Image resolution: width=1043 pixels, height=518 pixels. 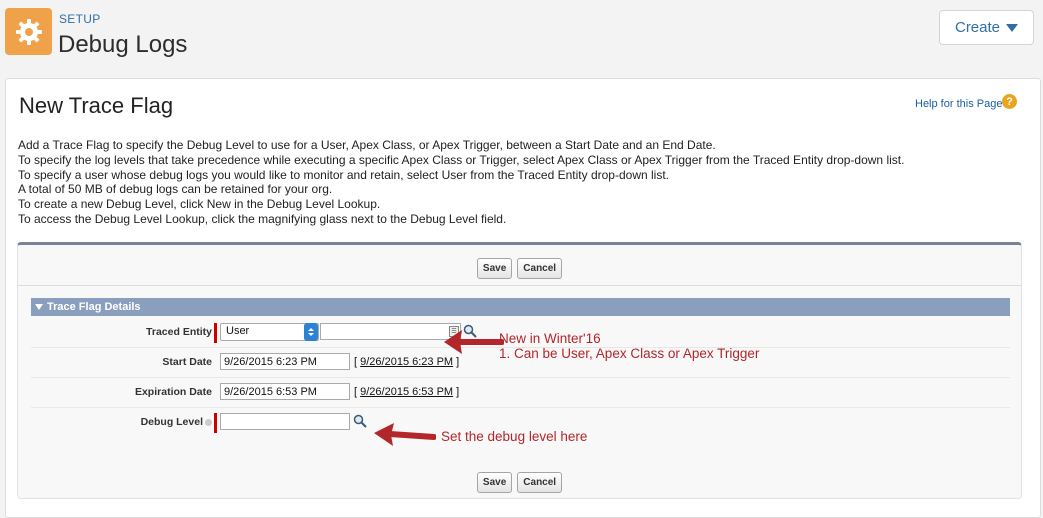 I want to click on traced-entity-label: Traced Entity, so click(x=179, y=332).